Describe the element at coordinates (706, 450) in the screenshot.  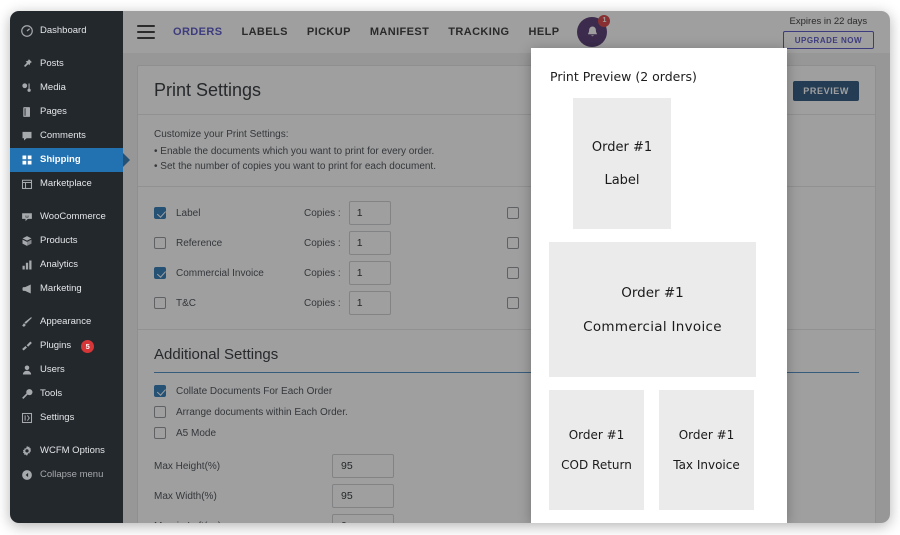
I see `preview-page-tax-invoice: Order #1 Tax Invoice` at that location.